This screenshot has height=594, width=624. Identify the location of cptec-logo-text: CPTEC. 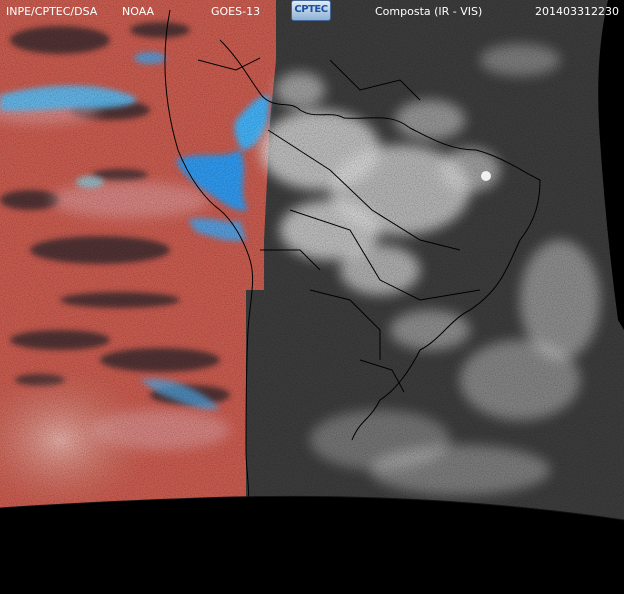
(311, 9).